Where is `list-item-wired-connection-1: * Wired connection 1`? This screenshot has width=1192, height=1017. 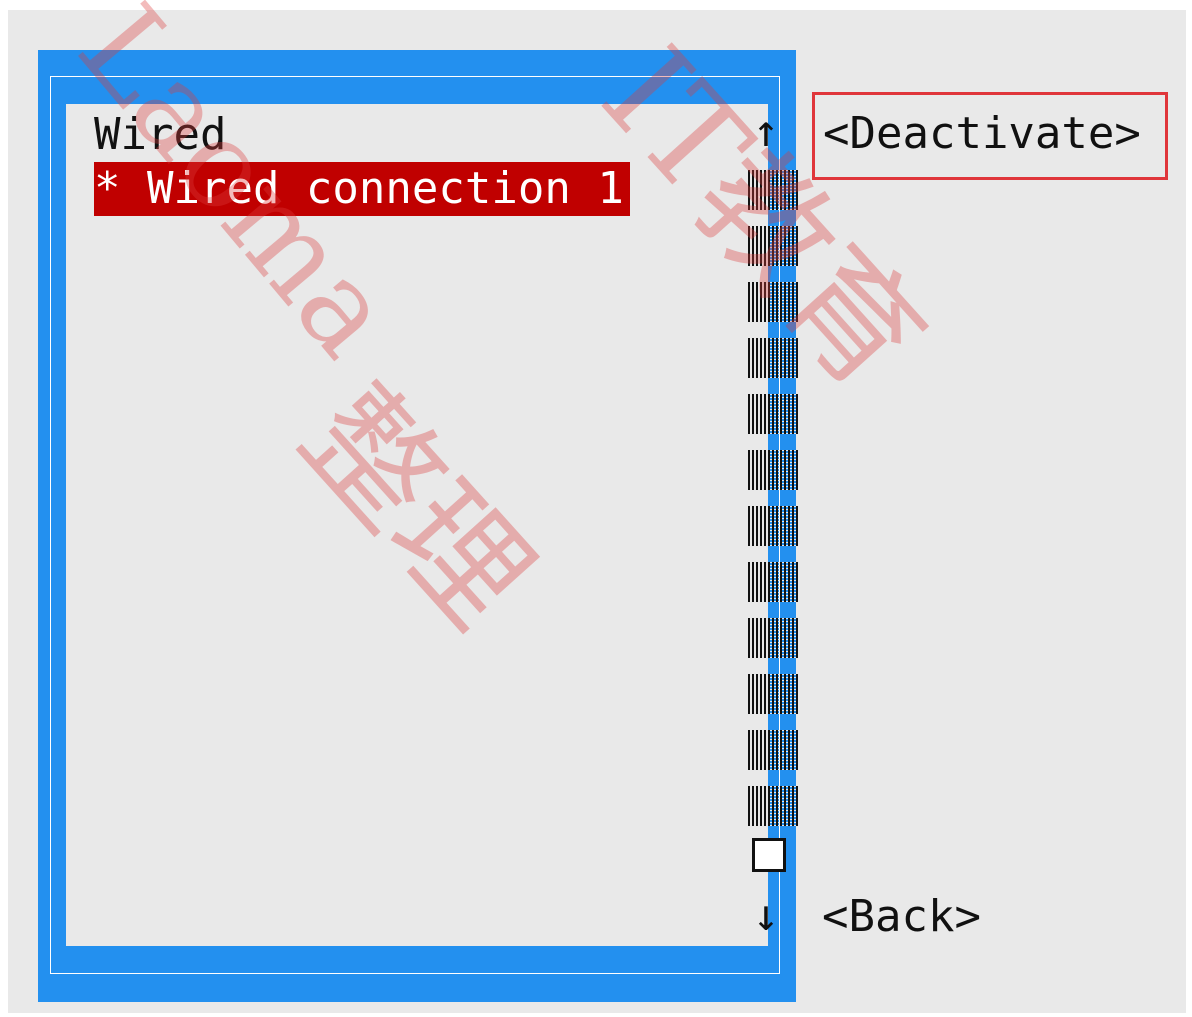
list-item-wired-connection-1: * Wired connection 1 is located at coordinates (362, 189).